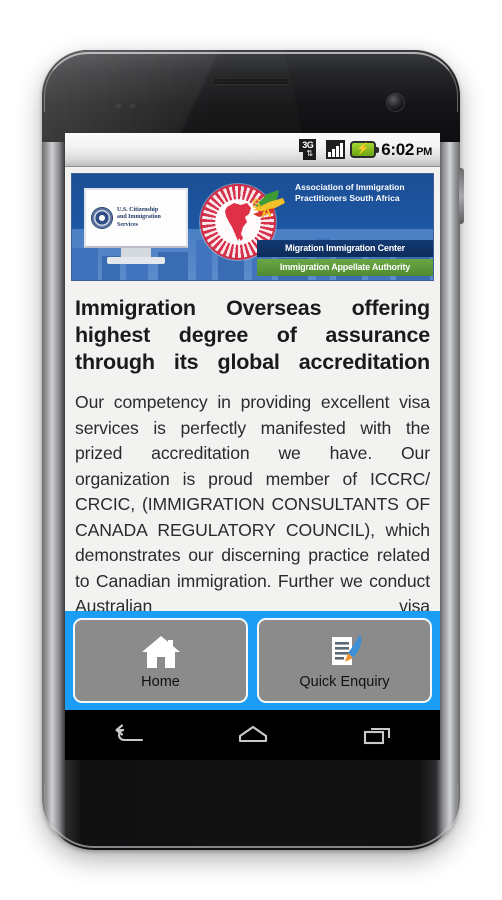 The height and width of the screenshot is (900, 502). Describe the element at coordinates (345, 248) in the screenshot. I see `migration-immigration-center-bar: Migration Immigration Center` at that location.